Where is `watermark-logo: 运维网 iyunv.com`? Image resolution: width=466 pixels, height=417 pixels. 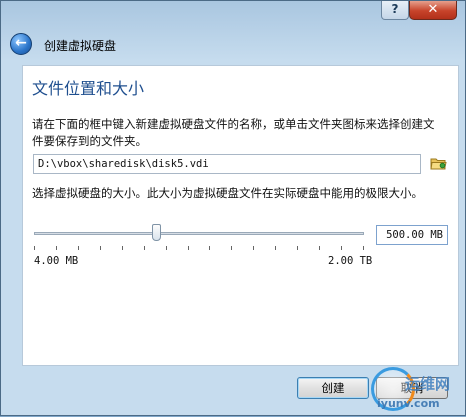
watermark-logo: 运维网 iyunv.com is located at coordinates (416, 389).